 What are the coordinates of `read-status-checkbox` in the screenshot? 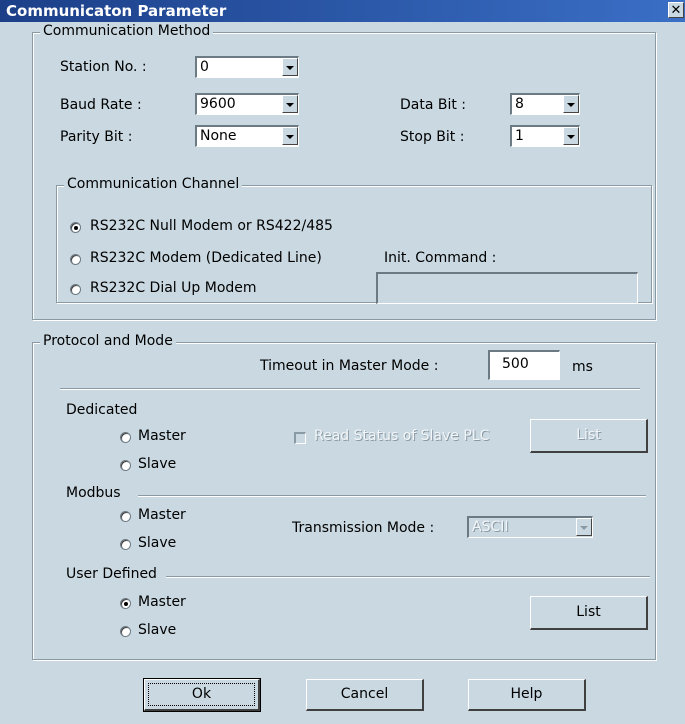 It's located at (300, 438).